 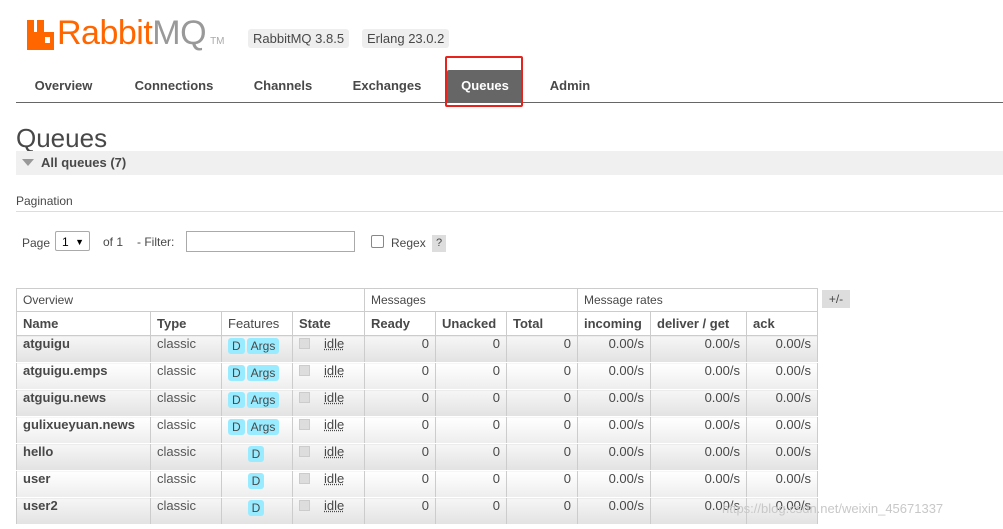 What do you see at coordinates (190, 300) in the screenshot?
I see `group-header-overview: Overview` at bounding box center [190, 300].